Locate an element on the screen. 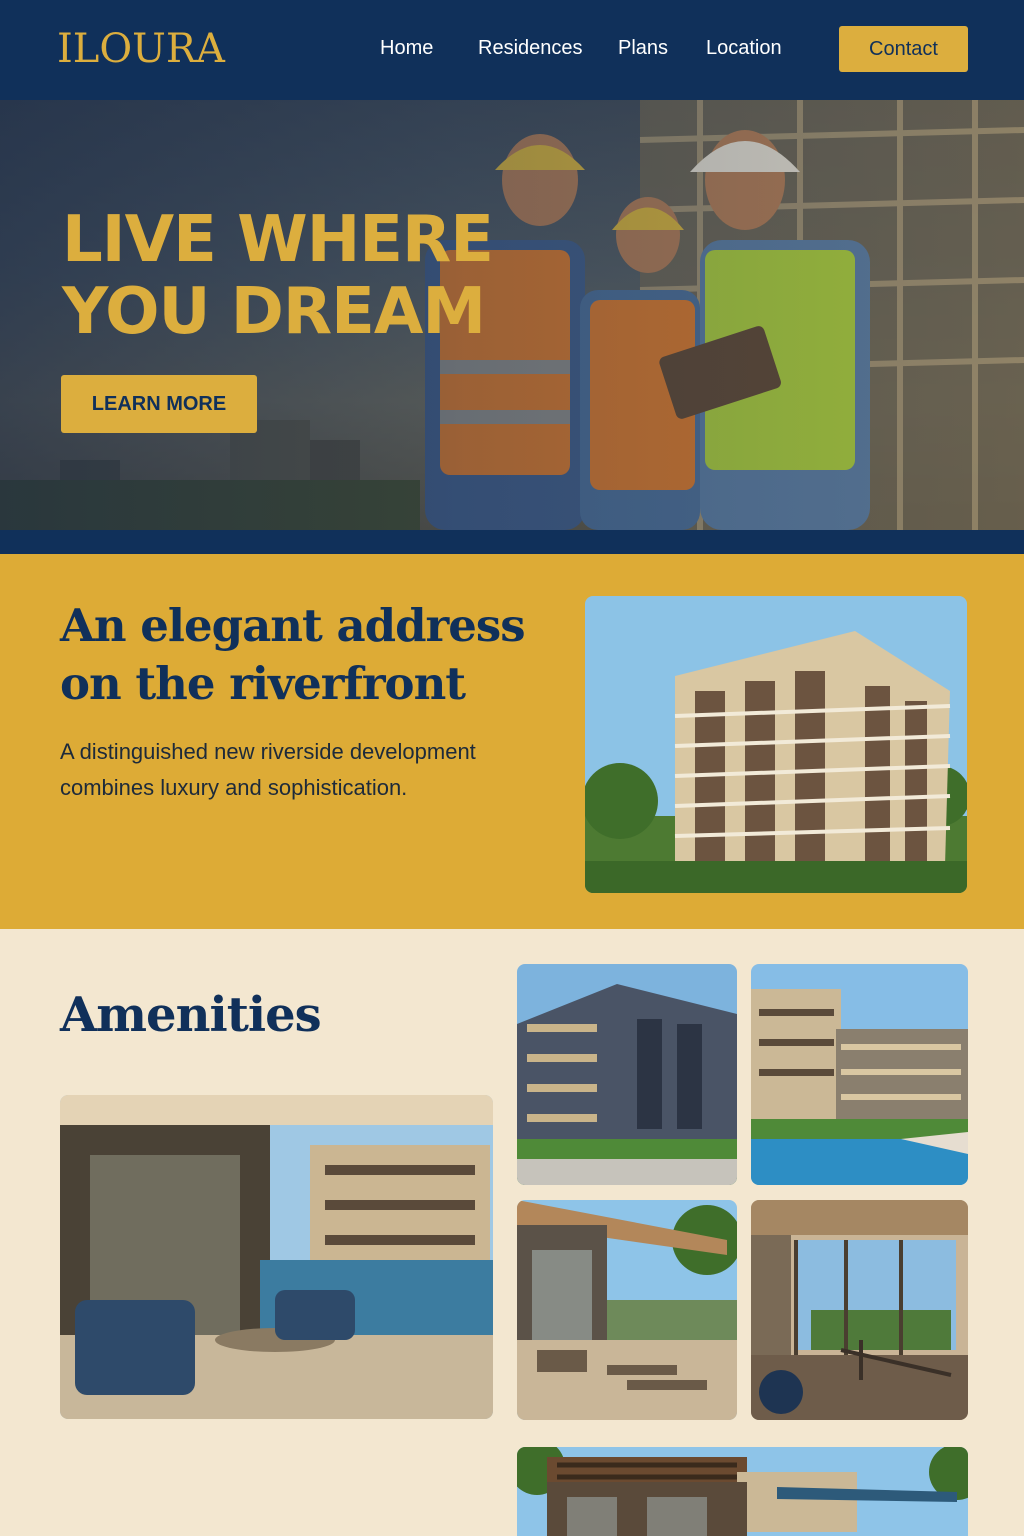 This screenshot has width=1024, height=1536. amenity-photo-terrace is located at coordinates (276, 1257).